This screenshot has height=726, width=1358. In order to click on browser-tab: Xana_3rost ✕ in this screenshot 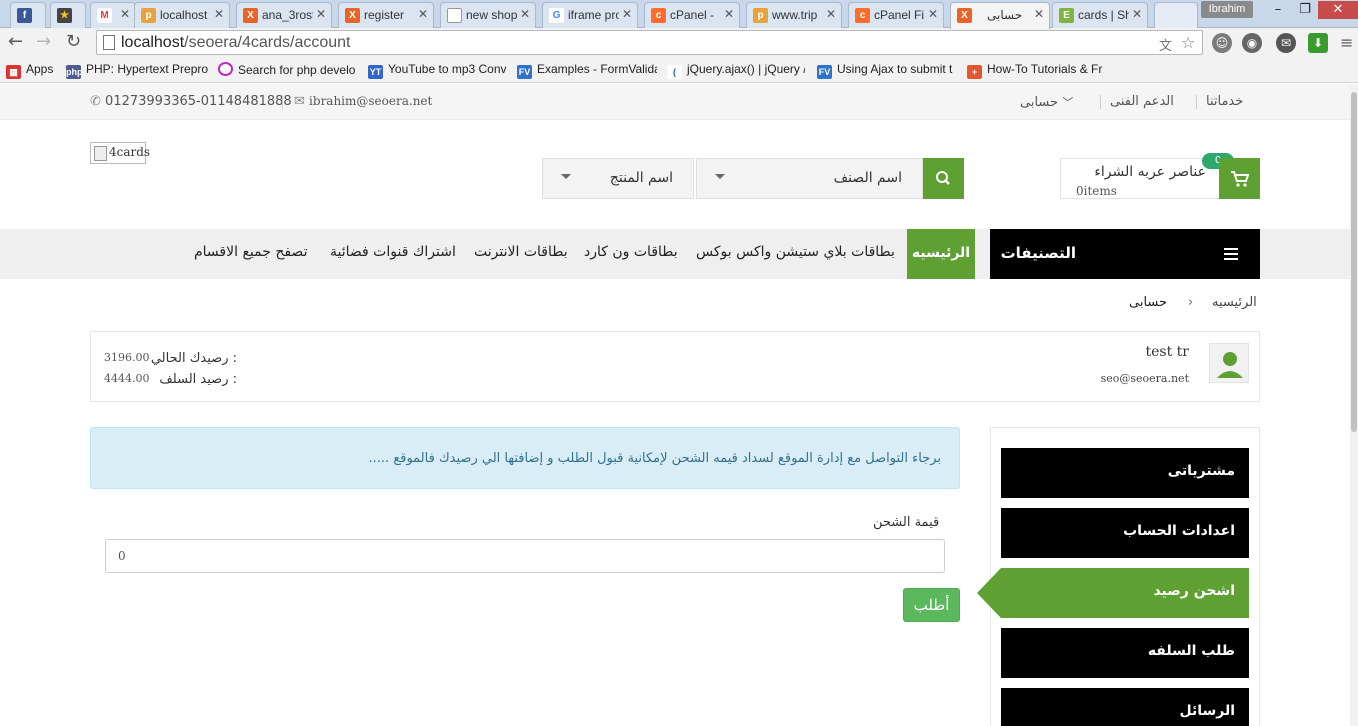, I will do `click(284, 15)`.